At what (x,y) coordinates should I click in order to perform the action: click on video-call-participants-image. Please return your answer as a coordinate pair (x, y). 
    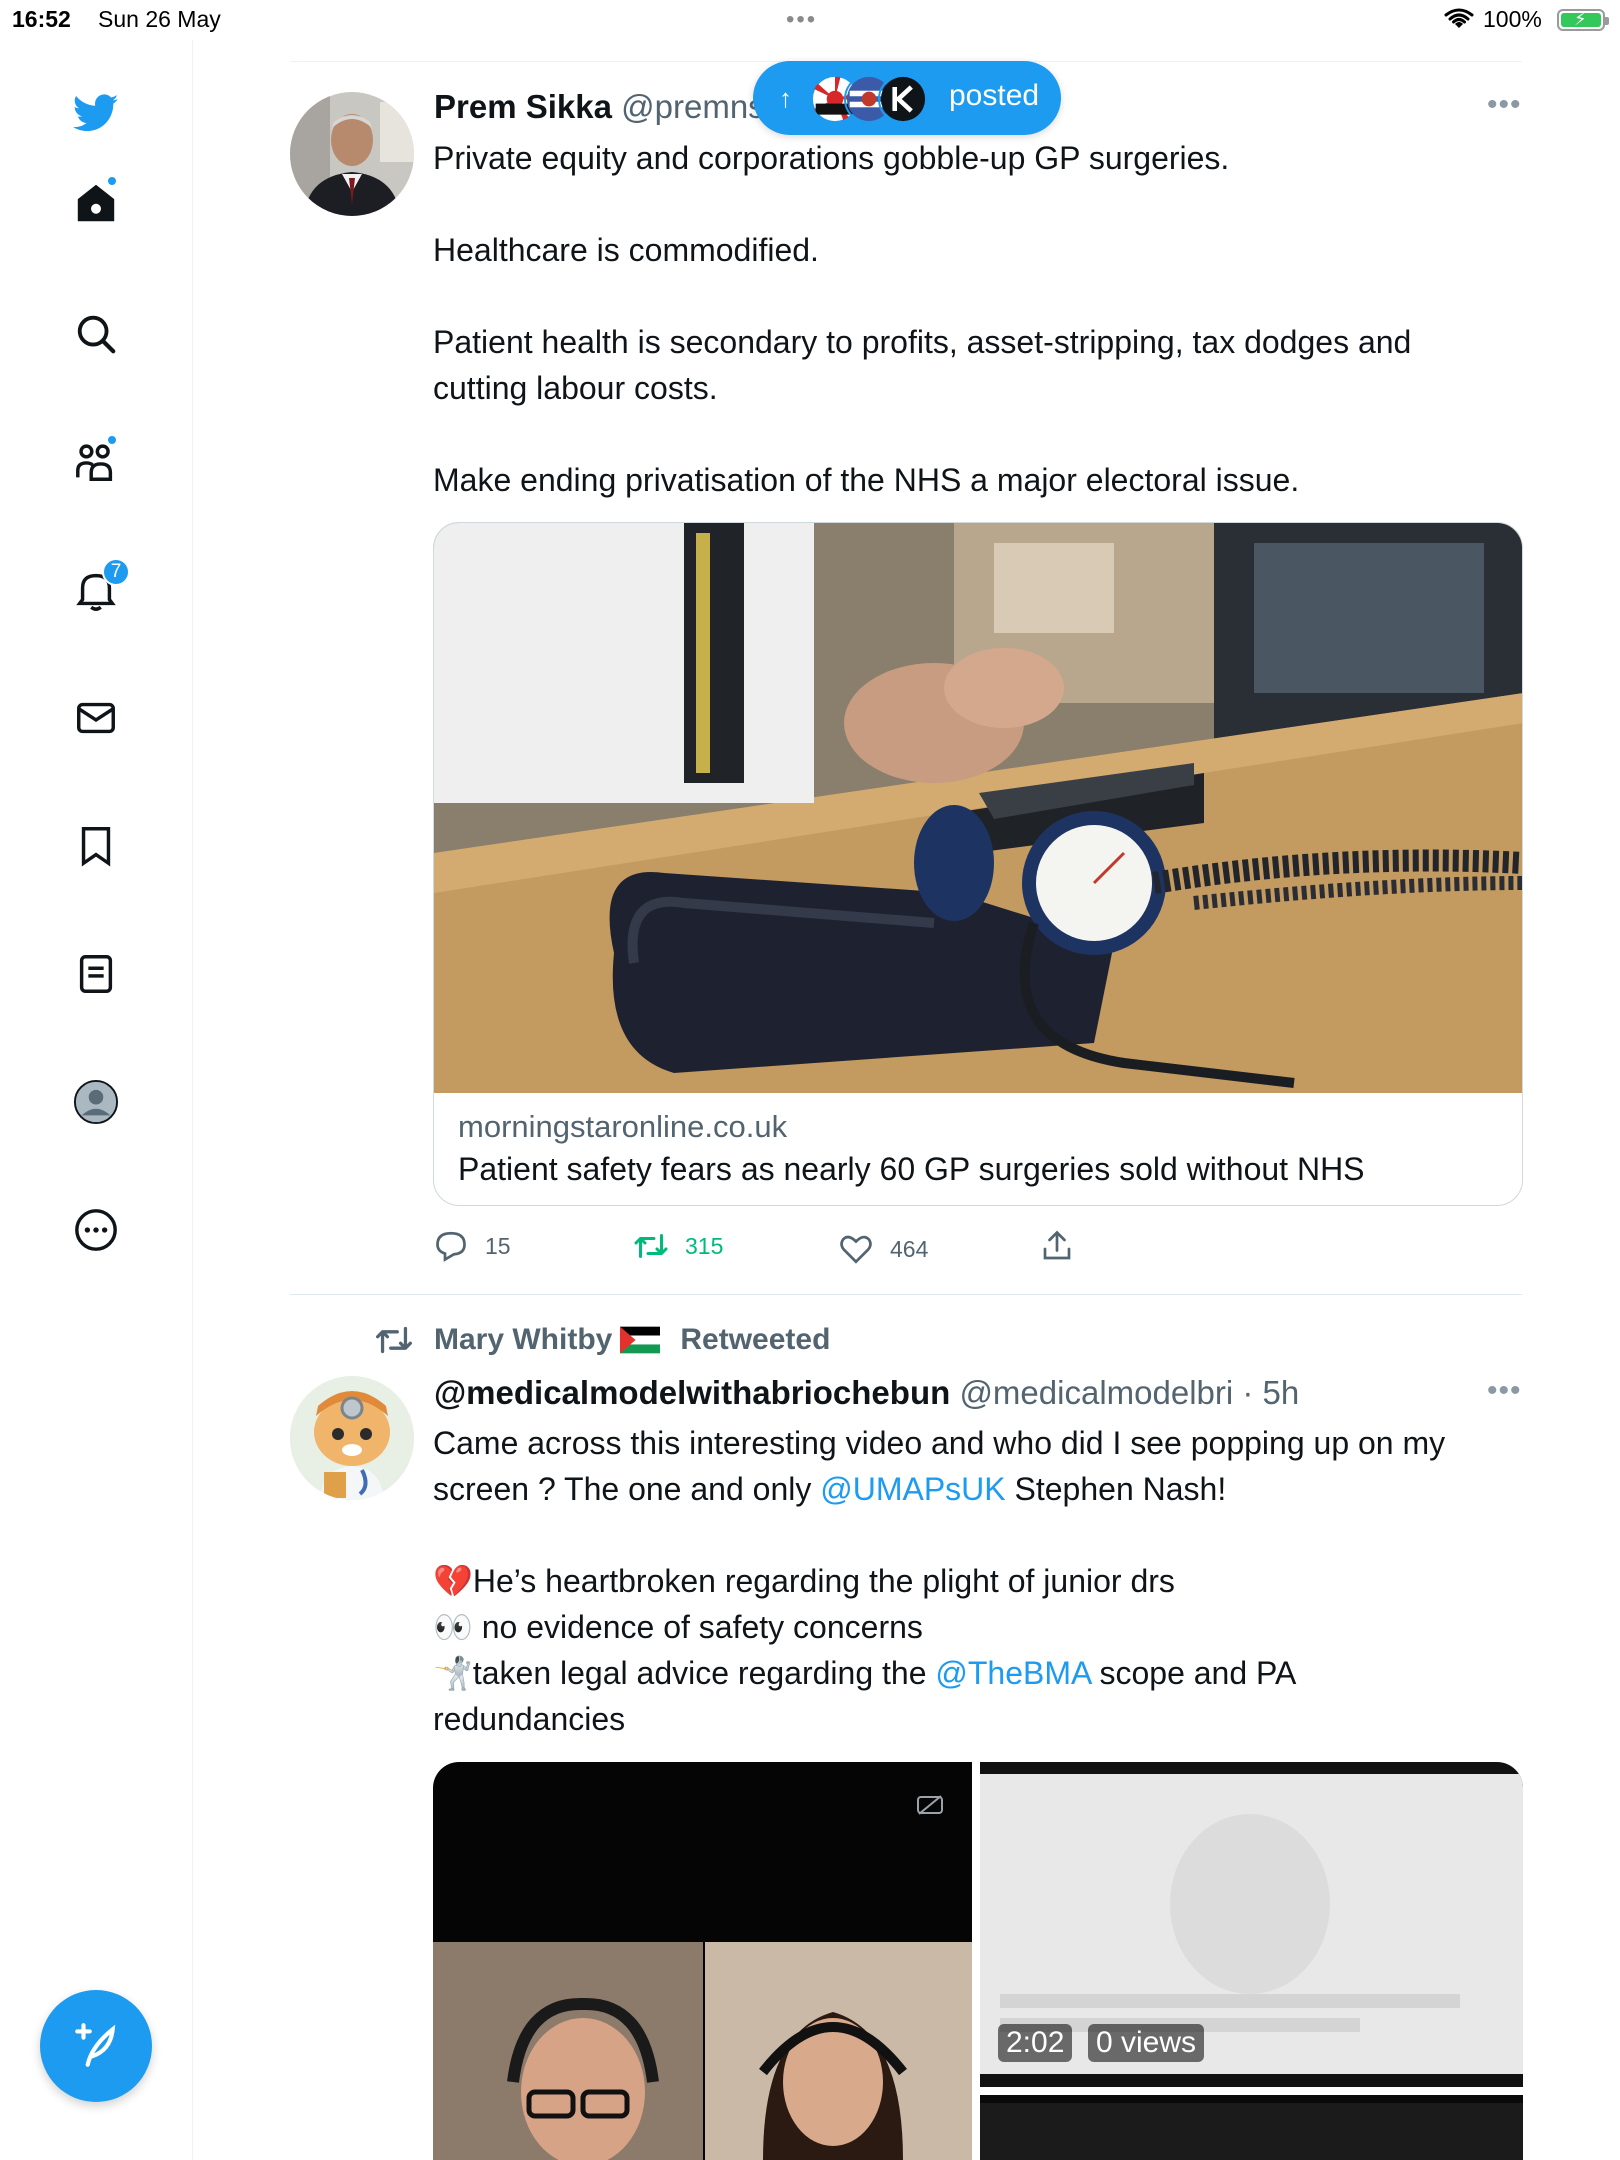
    Looking at the image, I should click on (702, 2051).